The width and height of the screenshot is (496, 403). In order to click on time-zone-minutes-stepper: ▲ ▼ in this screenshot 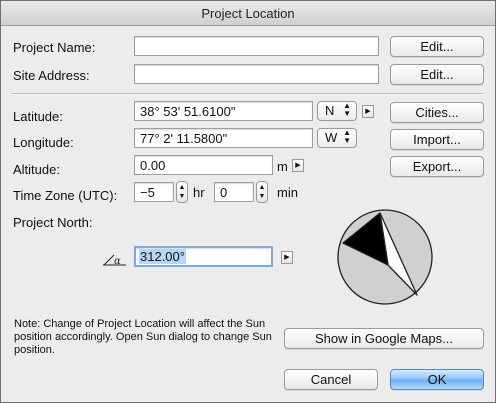, I will do `click(262, 192)`.